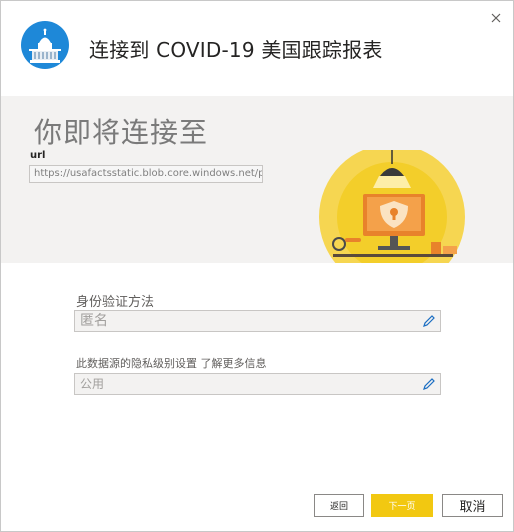  What do you see at coordinates (94, 321) in the screenshot?
I see `auth-method-value: 匿名` at bounding box center [94, 321].